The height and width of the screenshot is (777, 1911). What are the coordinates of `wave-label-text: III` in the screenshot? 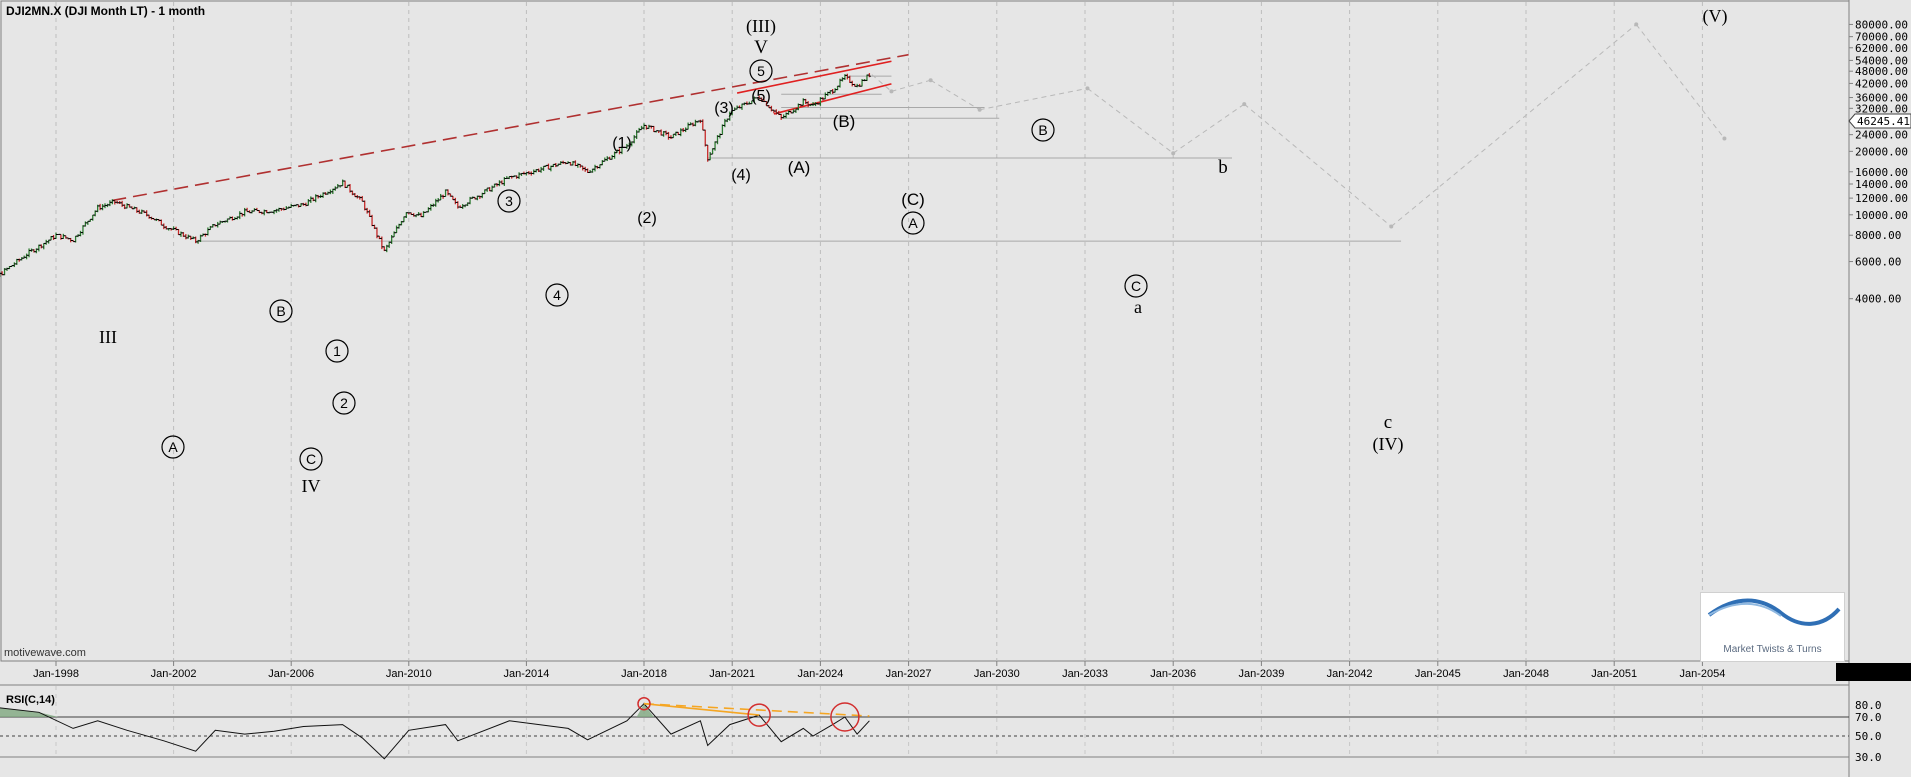 It's located at (108, 337).